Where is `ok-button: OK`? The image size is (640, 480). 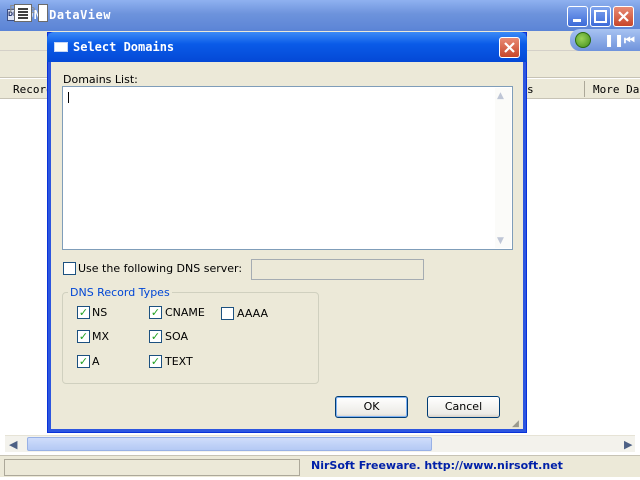 ok-button: OK is located at coordinates (371, 407).